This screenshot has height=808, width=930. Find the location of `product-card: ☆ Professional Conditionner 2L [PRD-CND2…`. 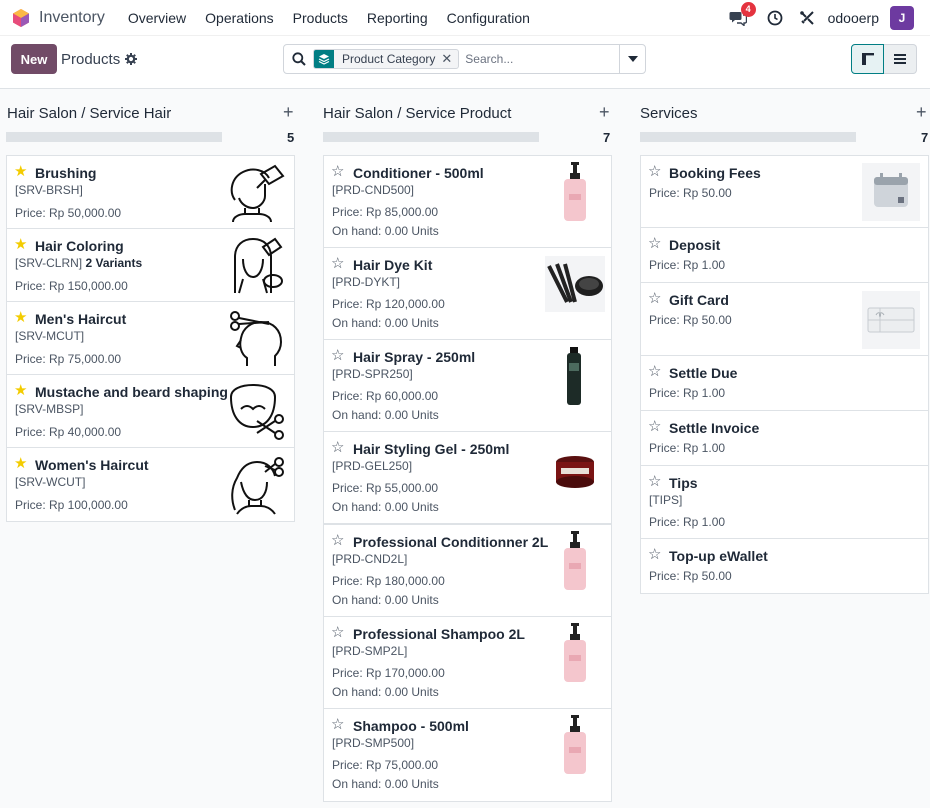

product-card: ☆ Professional Conditionner 2L [PRD-CND2… is located at coordinates (467, 570).